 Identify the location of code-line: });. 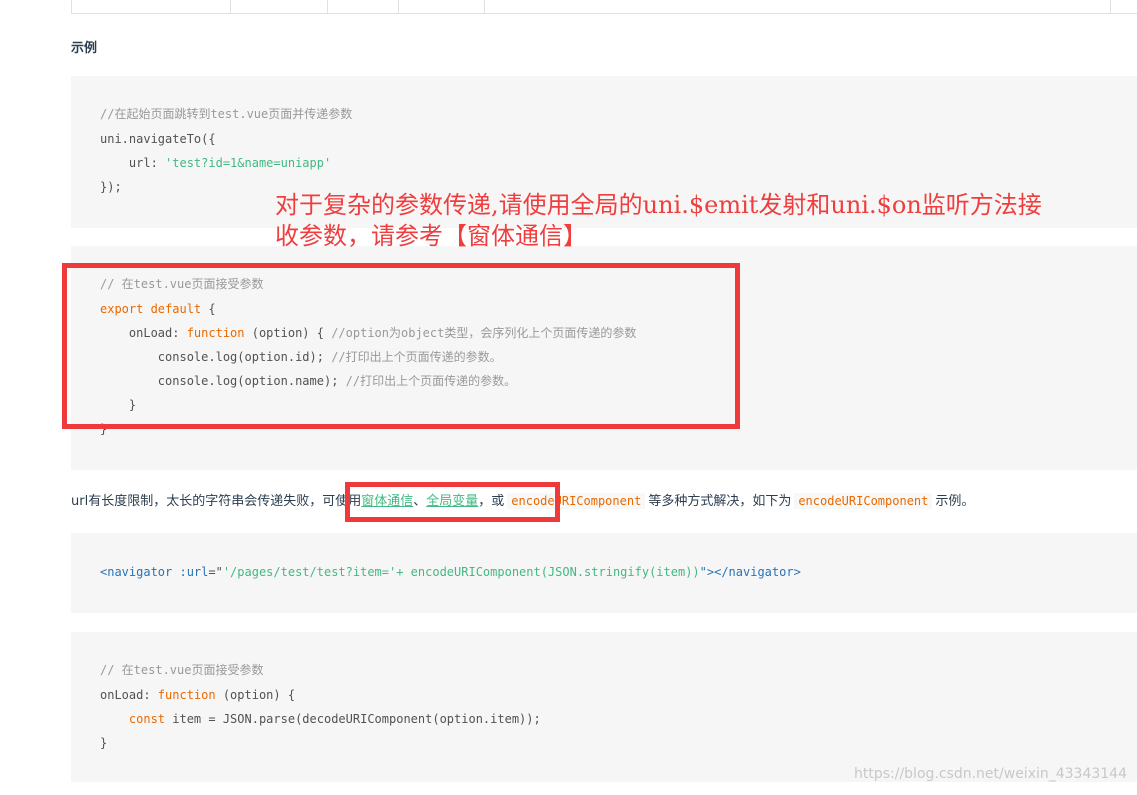
(111, 187).